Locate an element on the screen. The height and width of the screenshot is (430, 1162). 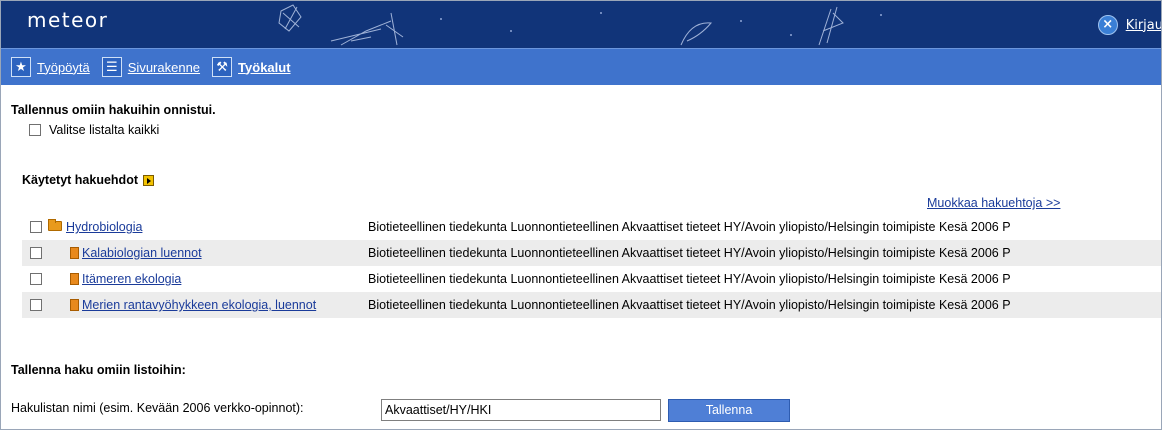
row-link: Itämeren ekologia is located at coordinates (131, 279).